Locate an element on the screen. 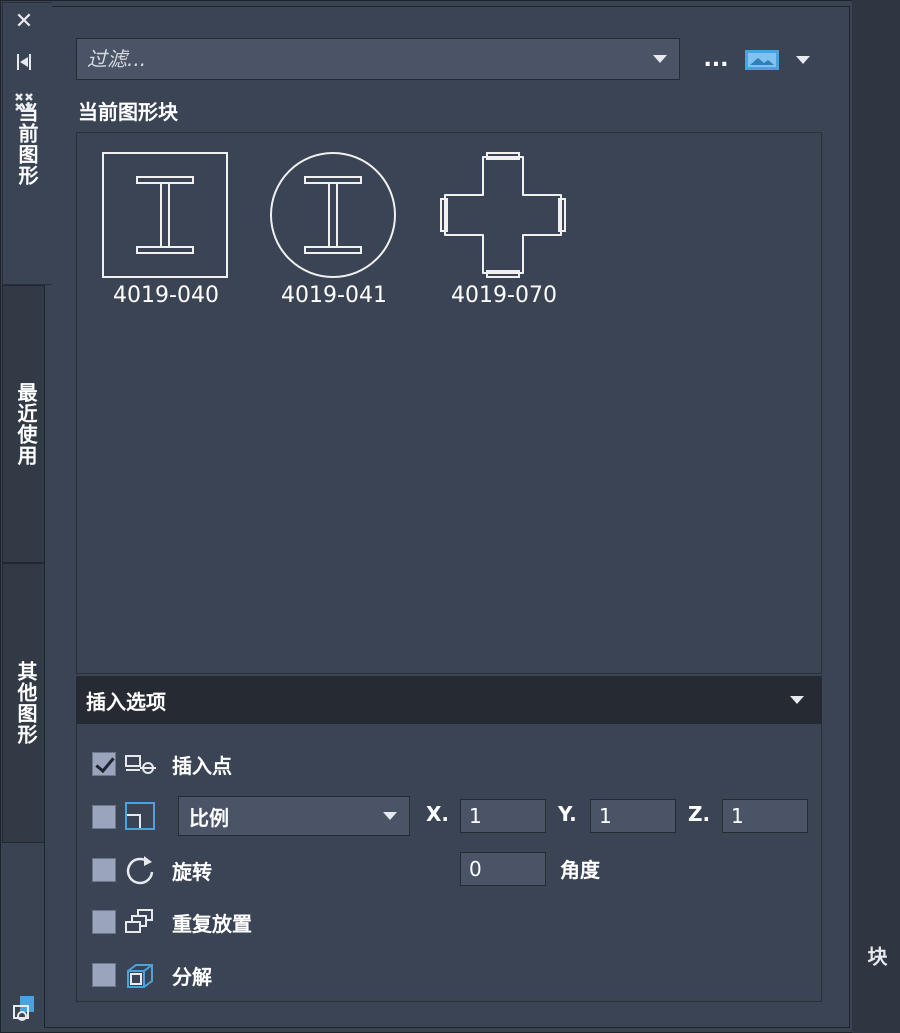 The height and width of the screenshot is (1033, 900). palette-title-strip is located at coordinates (876, 516).